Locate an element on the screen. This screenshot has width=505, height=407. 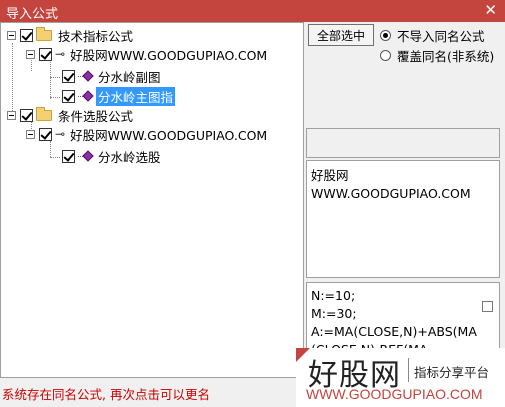
tree-node-label: 分水岭副图 is located at coordinates (129, 77).